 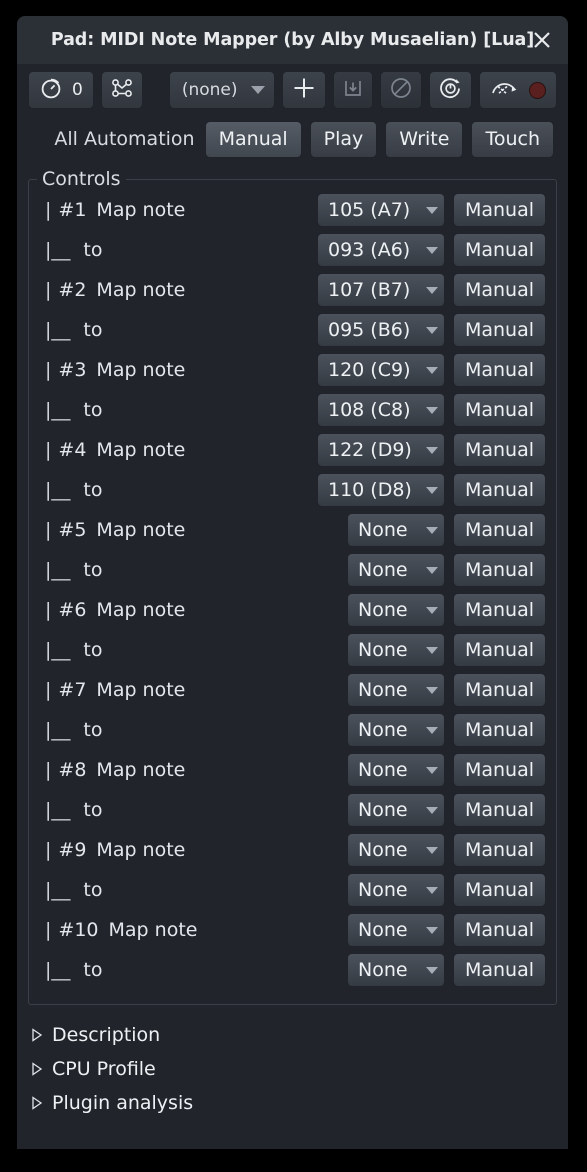 What do you see at coordinates (381, 370) in the screenshot?
I see `note-value-combo: 120 (C9)` at bounding box center [381, 370].